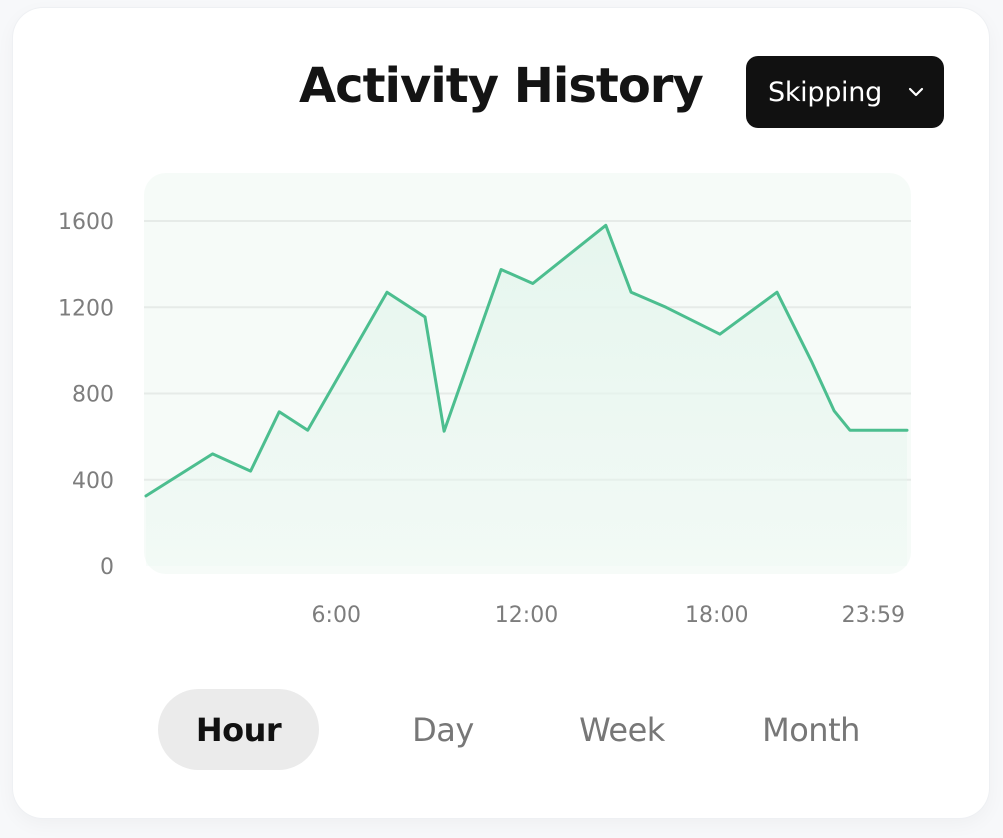 This screenshot has width=1003, height=838. What do you see at coordinates (518, 729) in the screenshot?
I see `time-range-tabs: Hour Day Week Month` at bounding box center [518, 729].